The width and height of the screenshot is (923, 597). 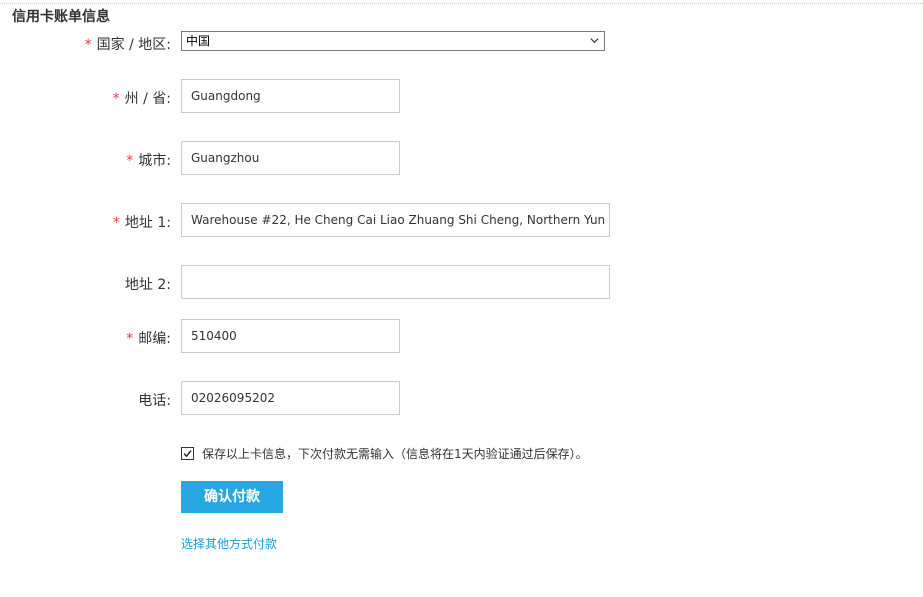 I want to click on address1-label: * 地址 1:, so click(x=142, y=222).